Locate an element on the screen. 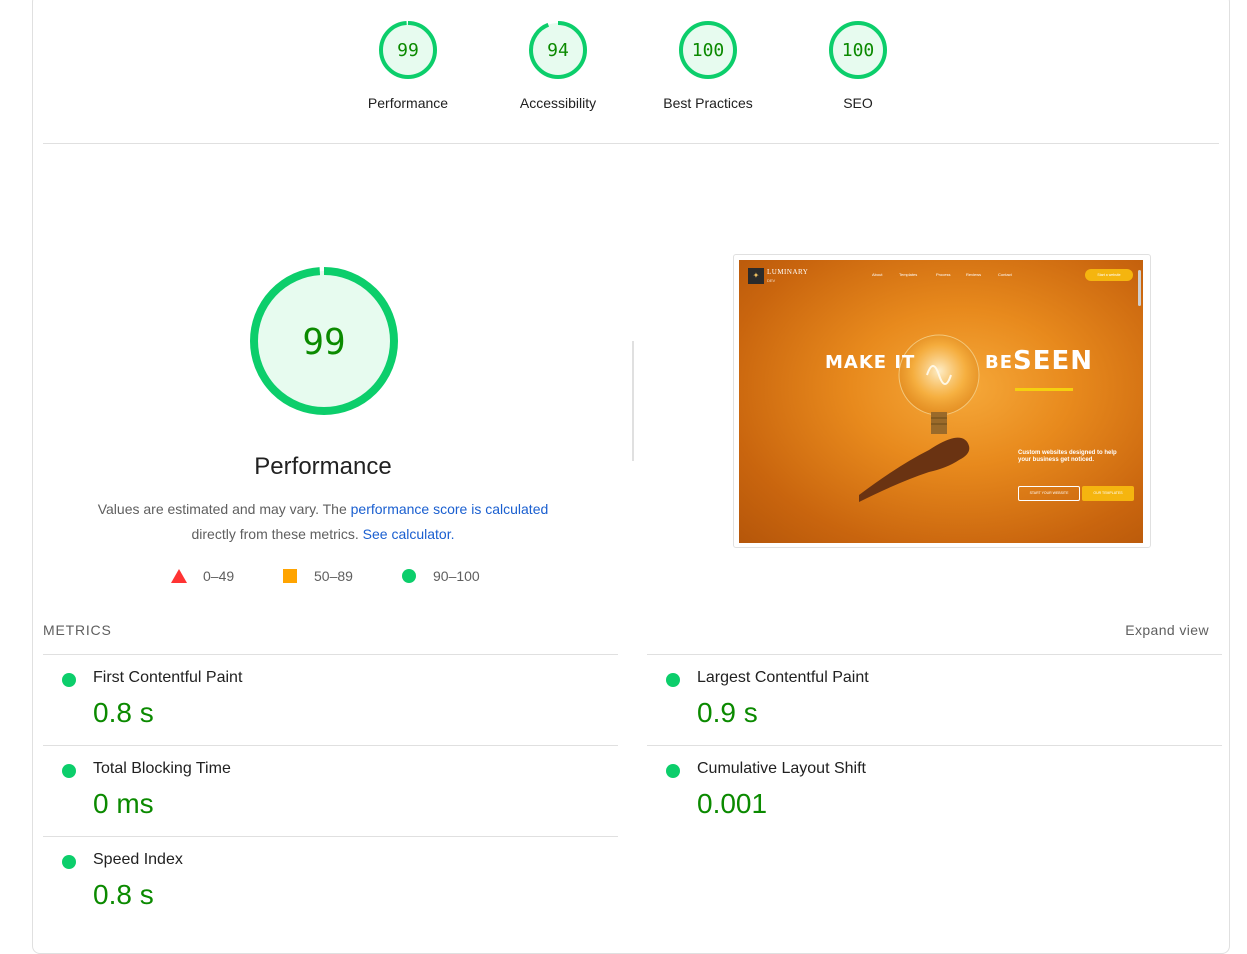 Image resolution: width=1247 pixels, height=954 pixels. performance-score: 99 is located at coordinates (323, 342).